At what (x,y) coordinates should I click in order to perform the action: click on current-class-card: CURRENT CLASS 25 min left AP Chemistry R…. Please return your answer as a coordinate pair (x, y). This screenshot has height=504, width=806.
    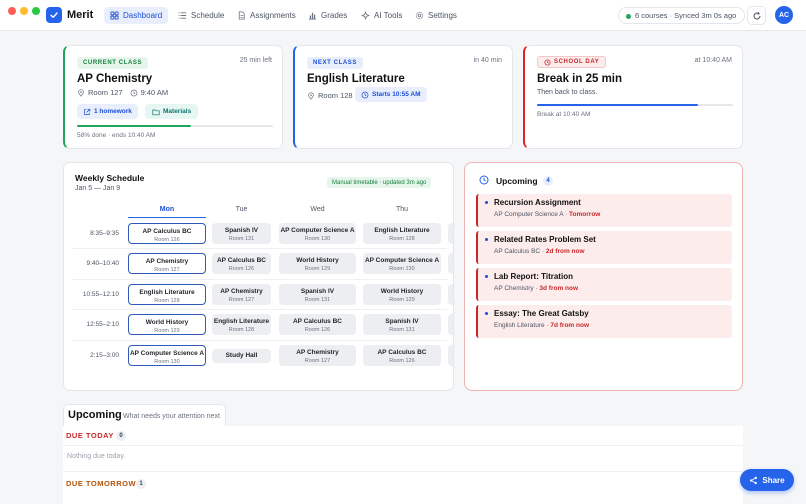
    Looking at the image, I should click on (173, 97).